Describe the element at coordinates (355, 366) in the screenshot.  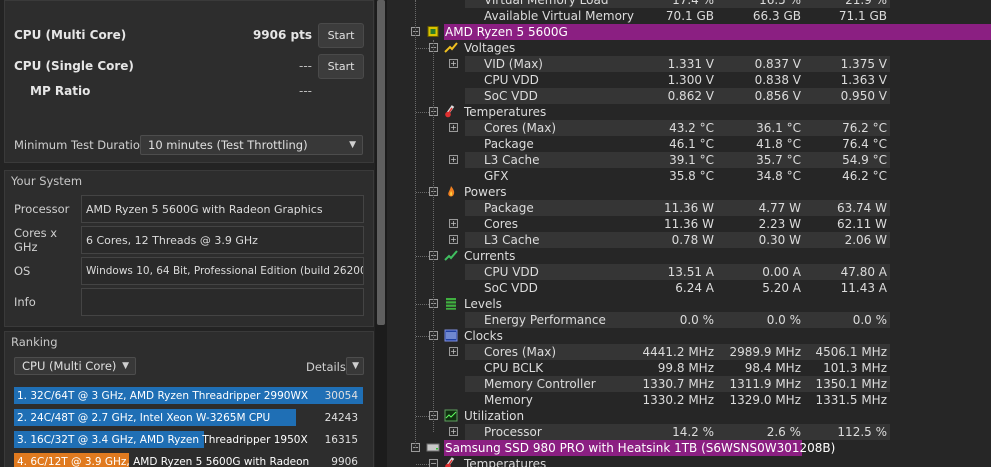
I see `details-toggle: ▼` at that location.